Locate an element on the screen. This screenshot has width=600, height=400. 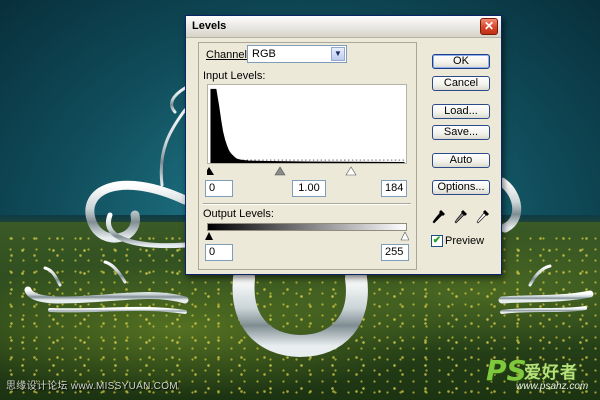
close-button: ✕ is located at coordinates (489, 26).